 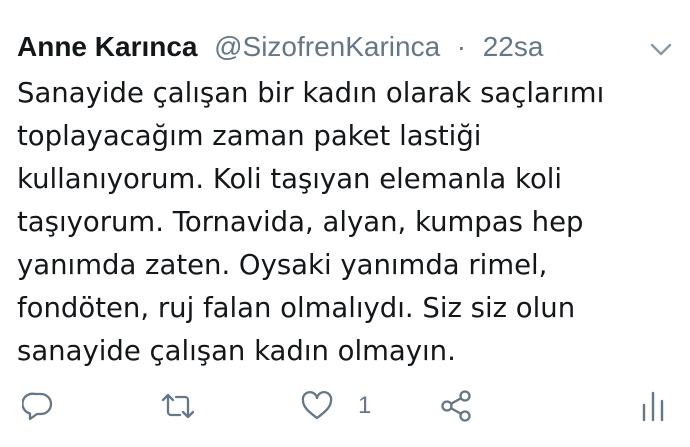 What do you see at coordinates (513, 46) in the screenshot?
I see `timestamp: 22sa` at bounding box center [513, 46].